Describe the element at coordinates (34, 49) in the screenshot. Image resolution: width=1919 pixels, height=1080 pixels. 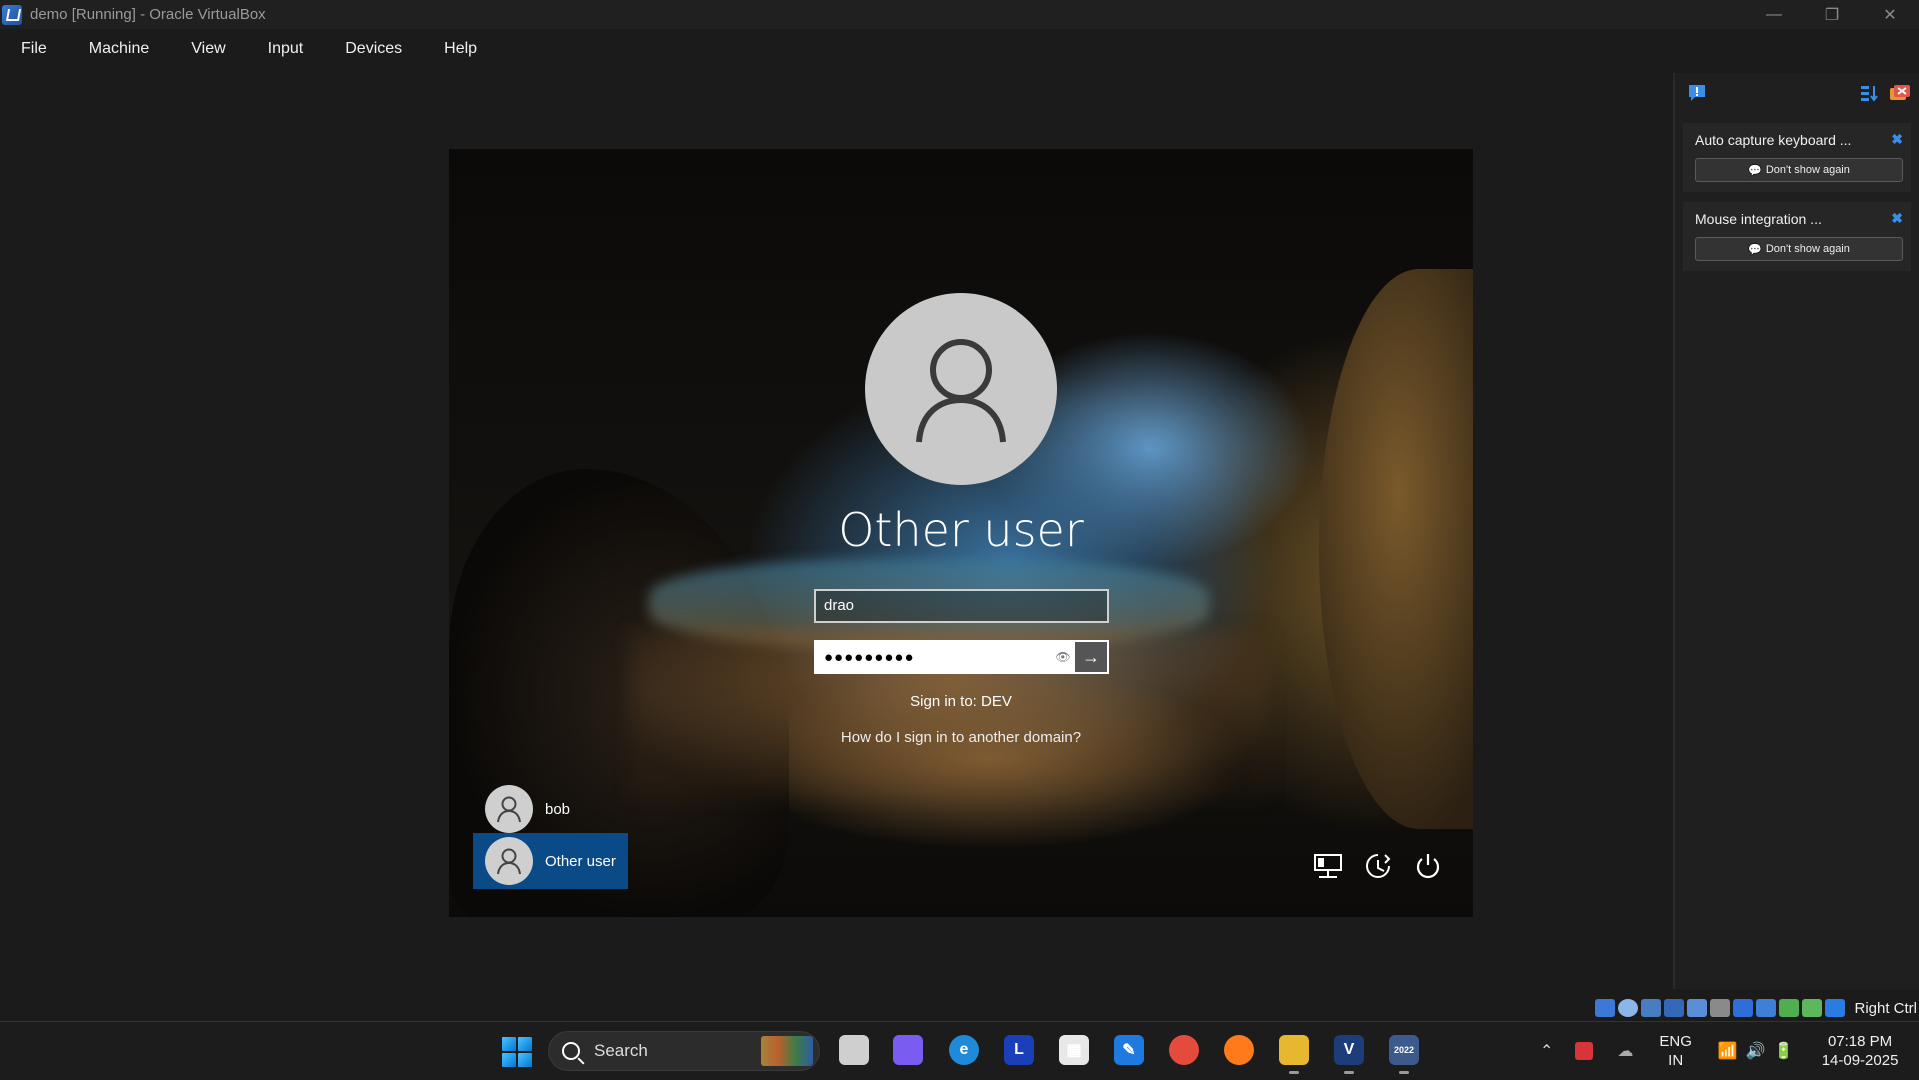
I see `menu-file: File` at that location.